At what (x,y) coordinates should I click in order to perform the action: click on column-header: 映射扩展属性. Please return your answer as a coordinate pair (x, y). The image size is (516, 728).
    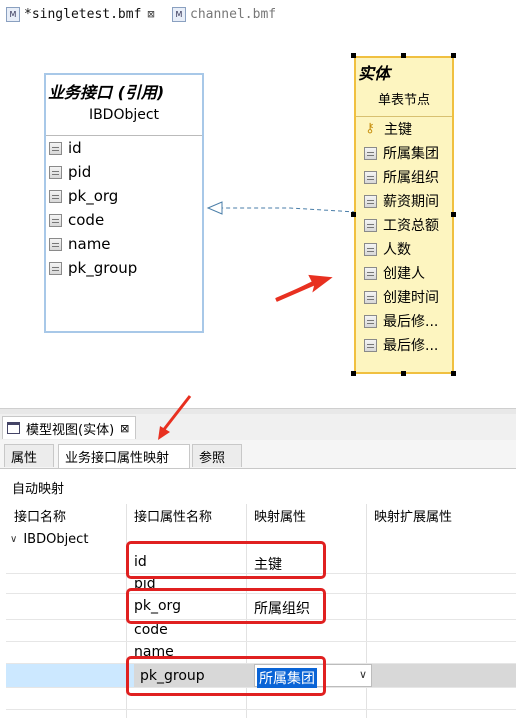
    Looking at the image, I should click on (413, 515).